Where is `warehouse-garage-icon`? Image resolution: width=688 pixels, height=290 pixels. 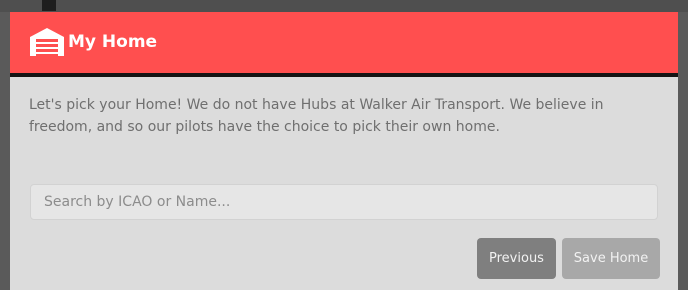 warehouse-garage-icon is located at coordinates (47, 42).